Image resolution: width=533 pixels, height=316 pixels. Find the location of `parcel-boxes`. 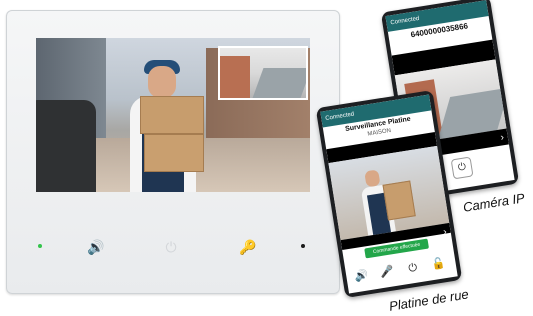

parcel-boxes is located at coordinates (172, 134).